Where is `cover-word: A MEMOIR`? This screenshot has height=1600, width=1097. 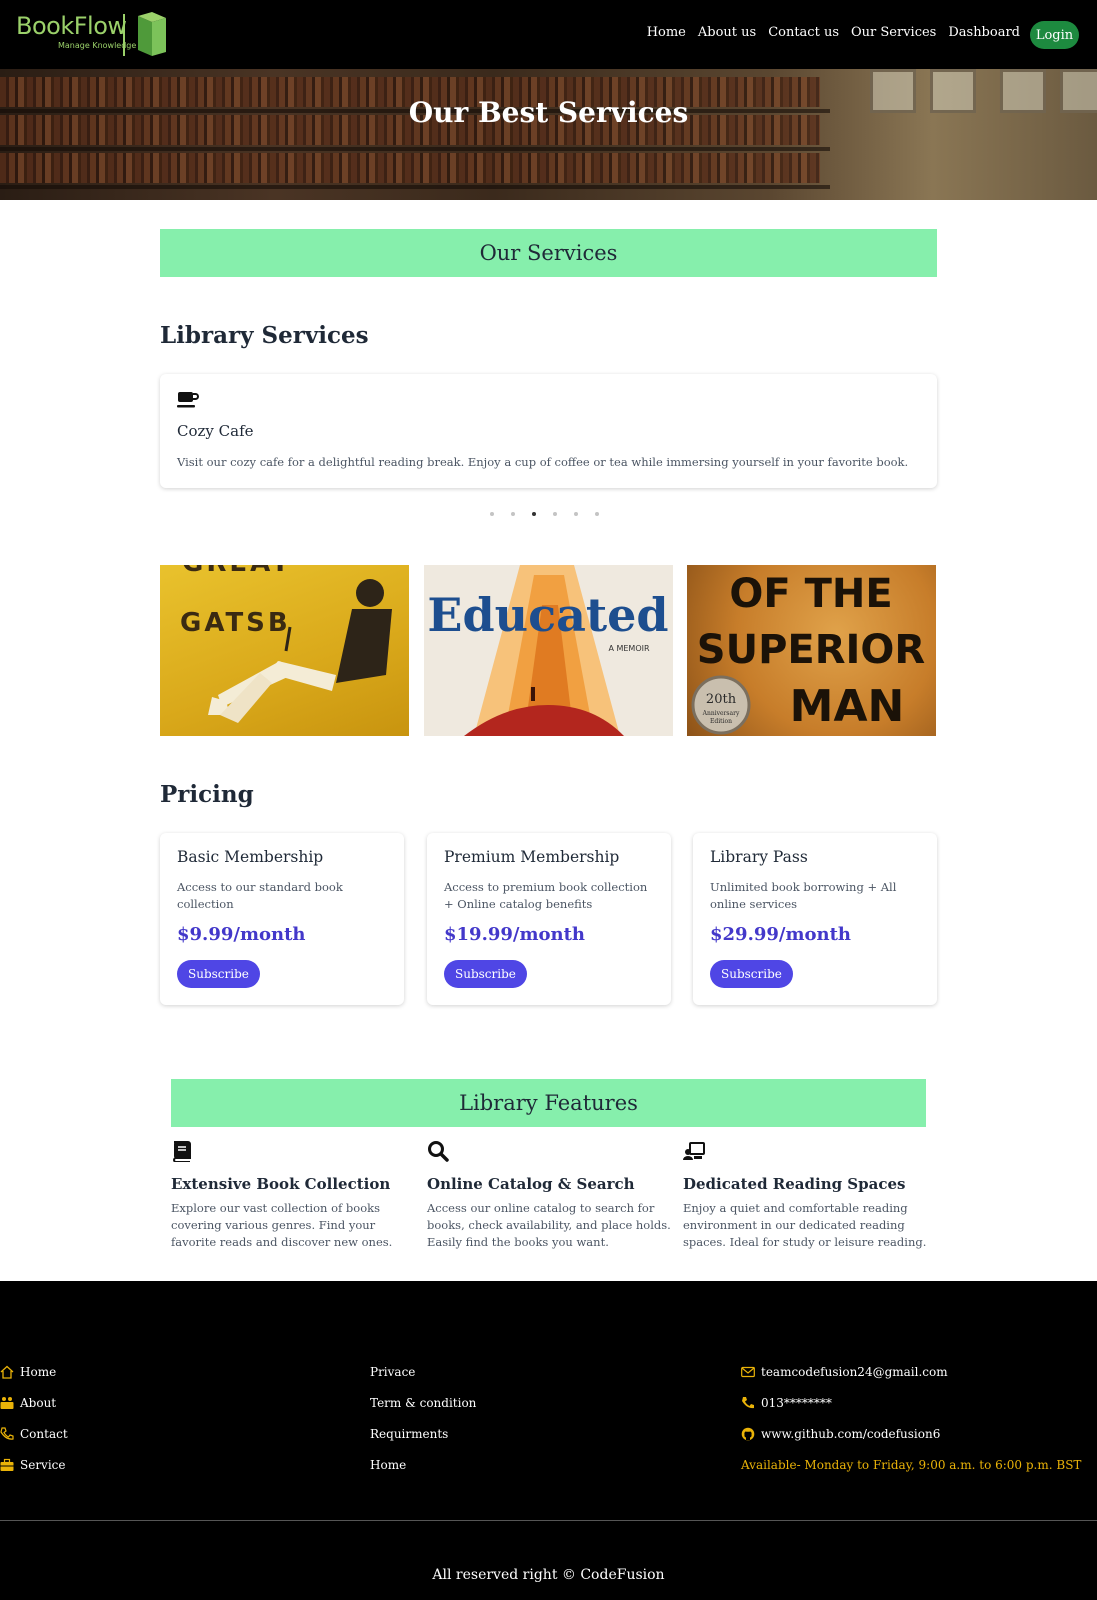
cover-word: A MEMOIR is located at coordinates (629, 648).